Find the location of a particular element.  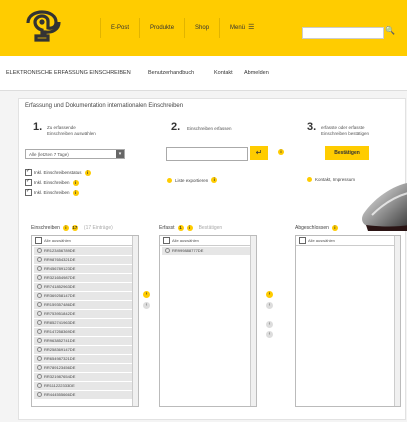

list-item: RR321987654DE is located at coordinates (85, 377).